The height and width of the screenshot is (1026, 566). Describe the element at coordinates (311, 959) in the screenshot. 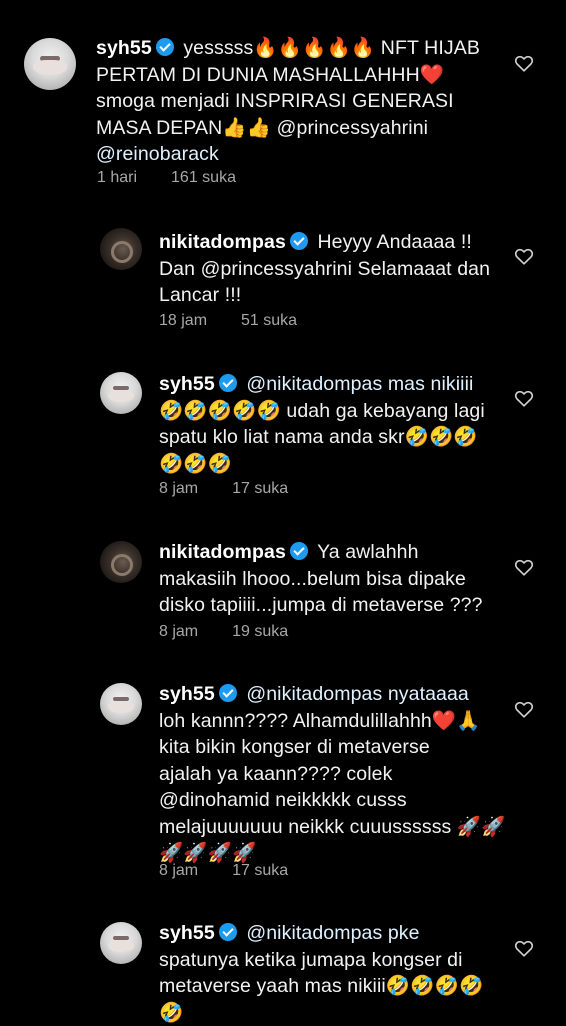

I see `comment-line: spatunya ketika jumapa kongser di` at that location.